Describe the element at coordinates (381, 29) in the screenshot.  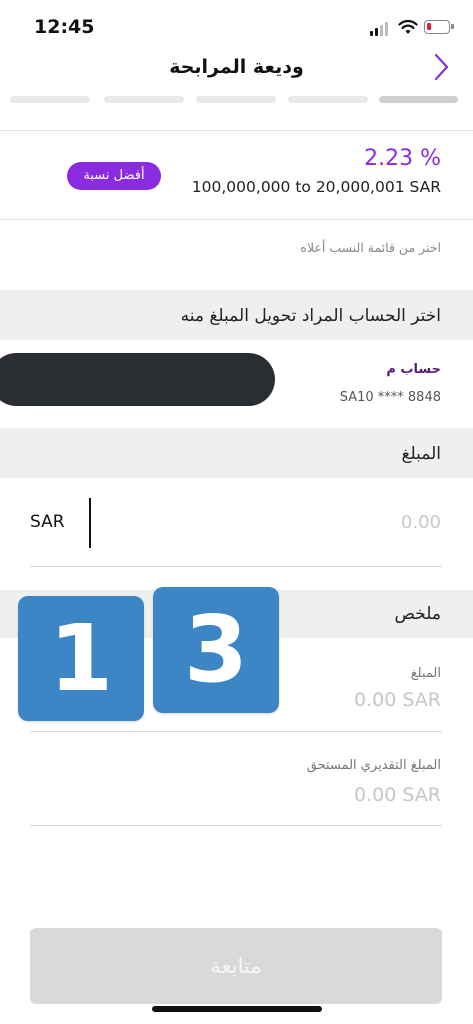
I see `signal-icon` at that location.